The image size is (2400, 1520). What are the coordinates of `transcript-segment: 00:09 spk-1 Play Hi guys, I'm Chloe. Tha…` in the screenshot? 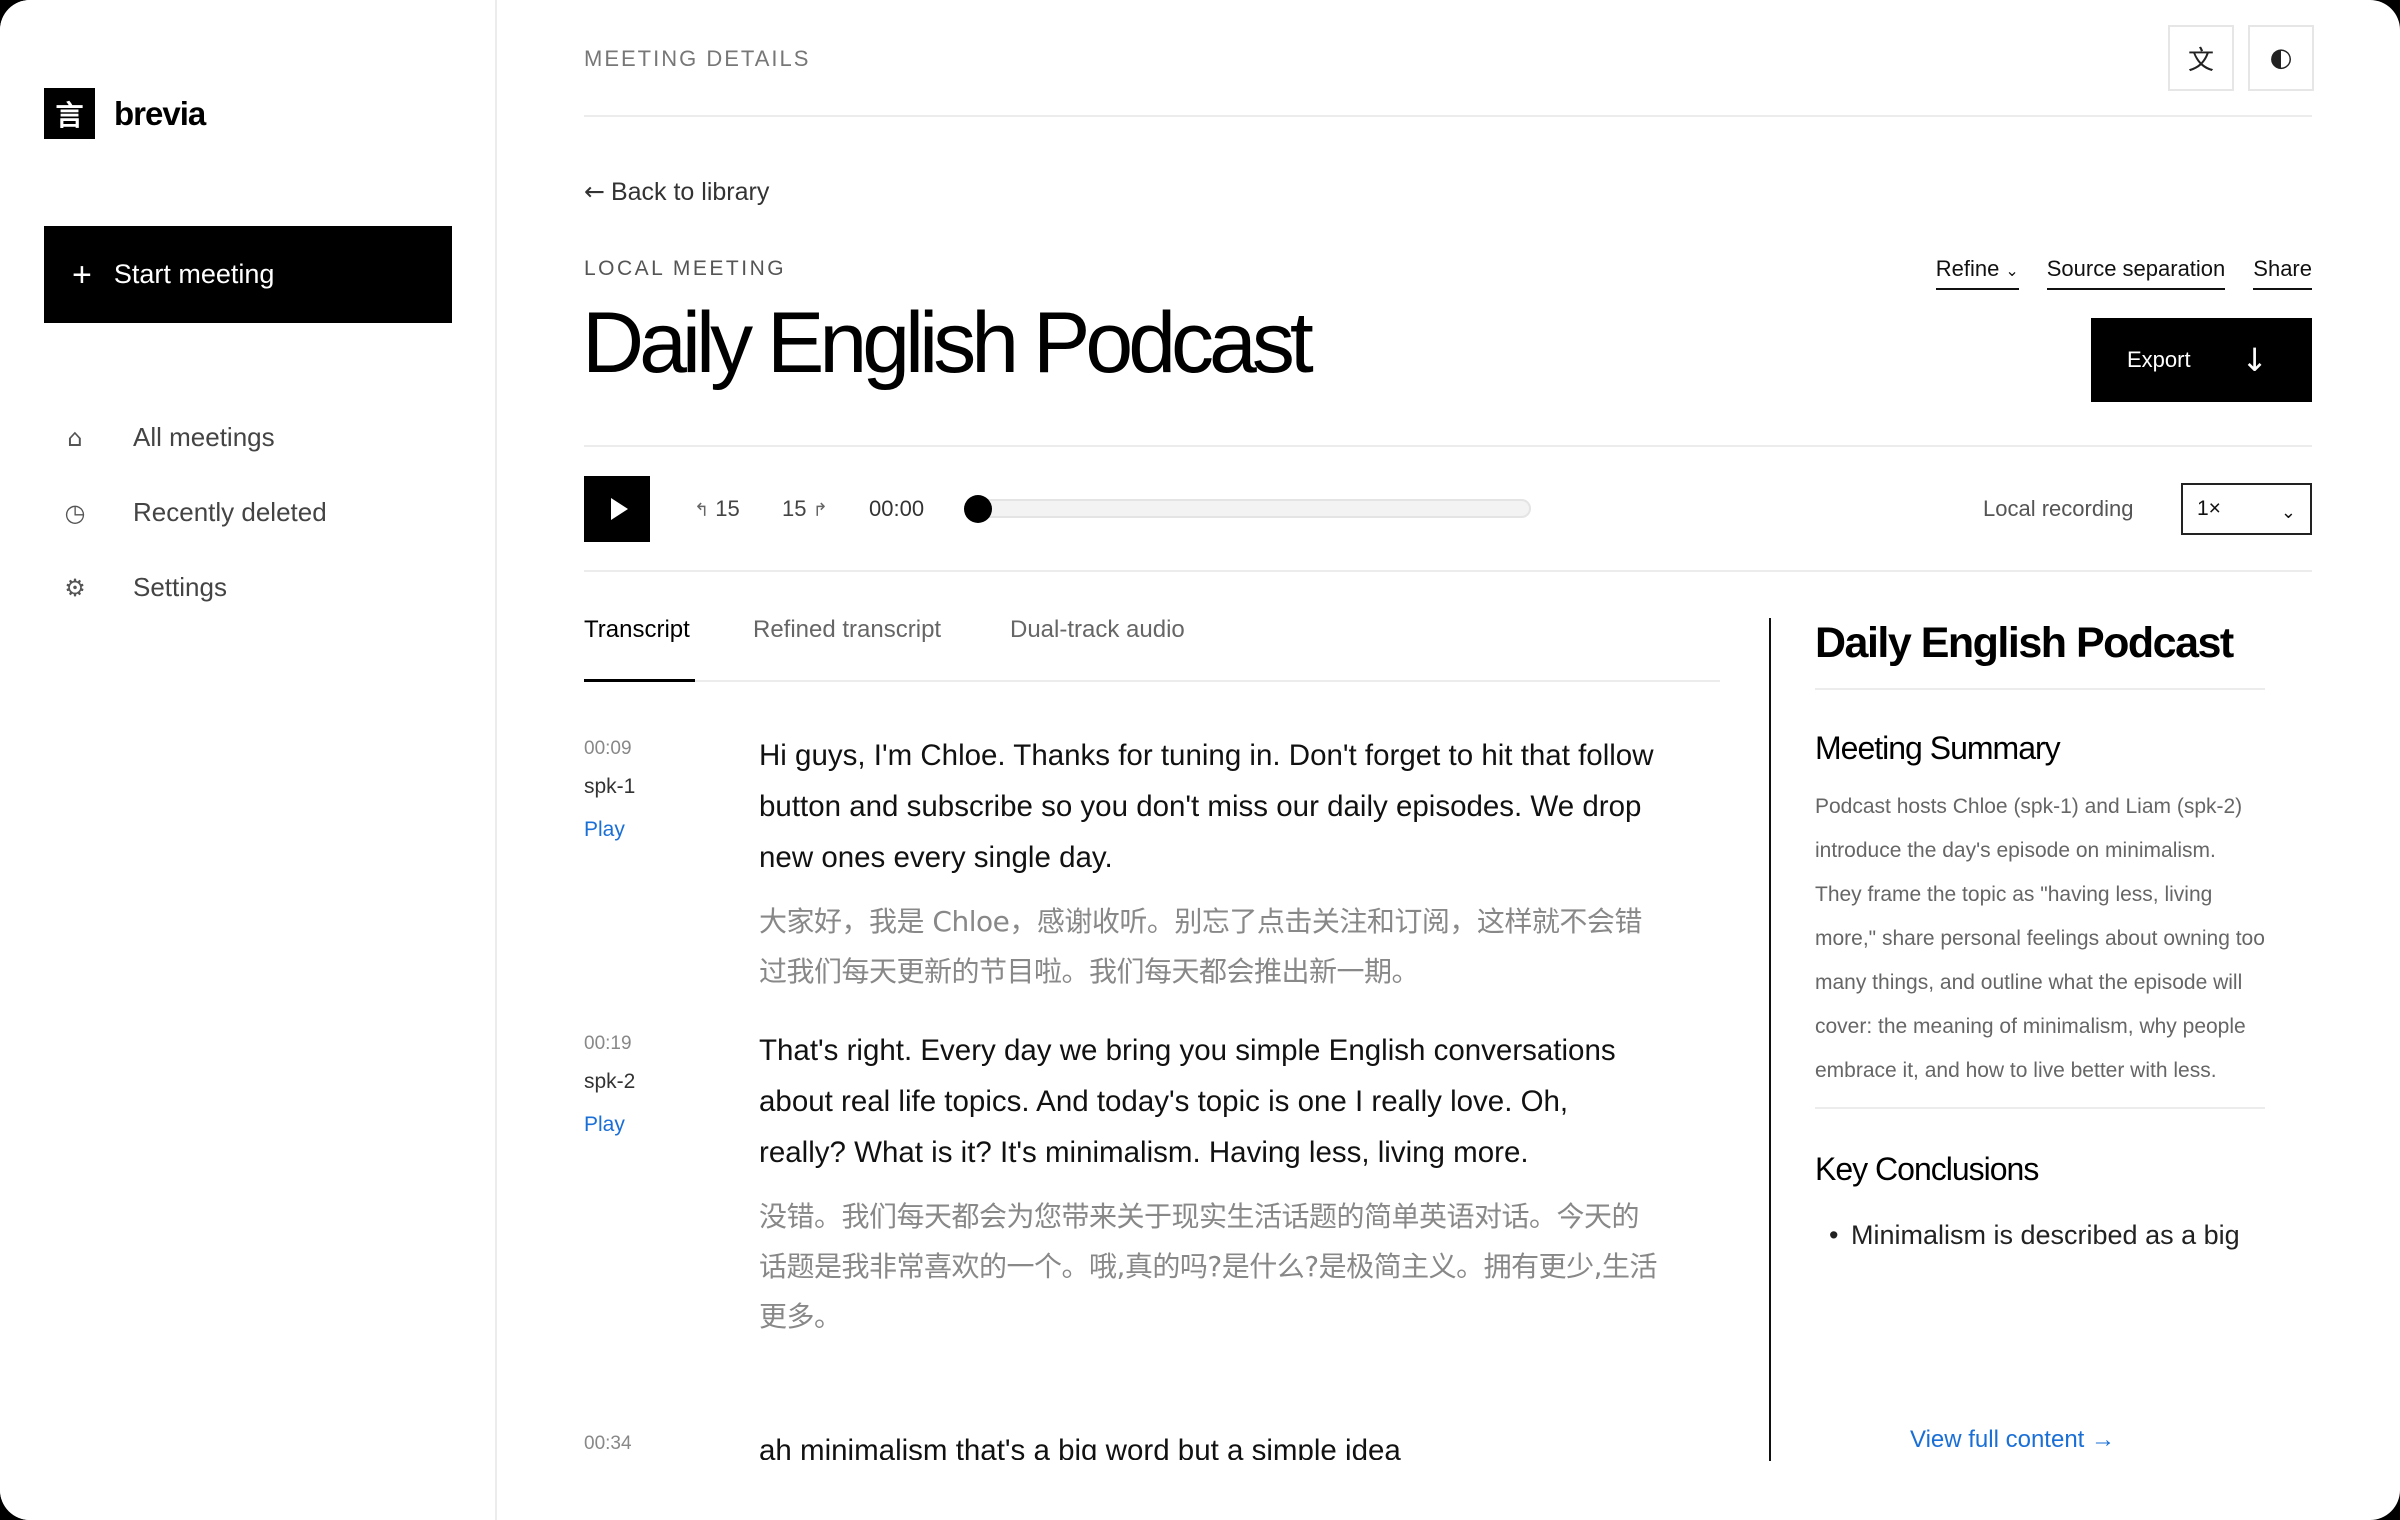 It's located at (1152, 877).